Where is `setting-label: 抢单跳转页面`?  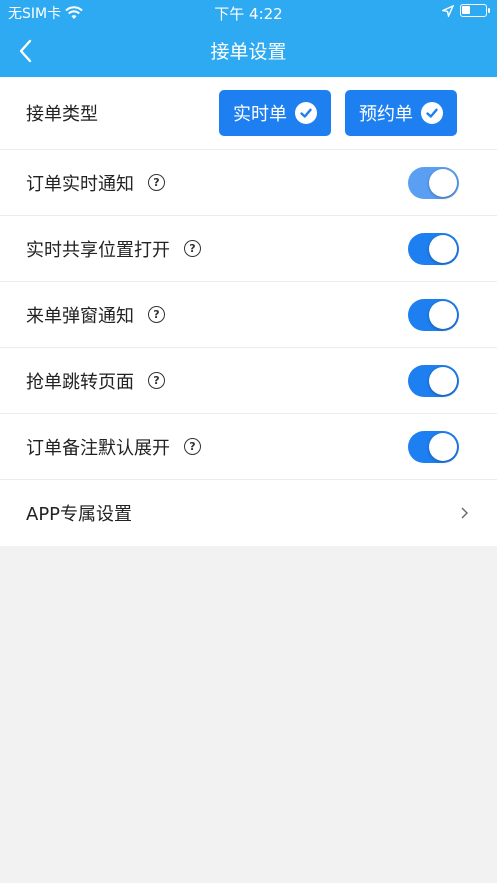
setting-label: 抢单跳转页面 is located at coordinates (80, 382).